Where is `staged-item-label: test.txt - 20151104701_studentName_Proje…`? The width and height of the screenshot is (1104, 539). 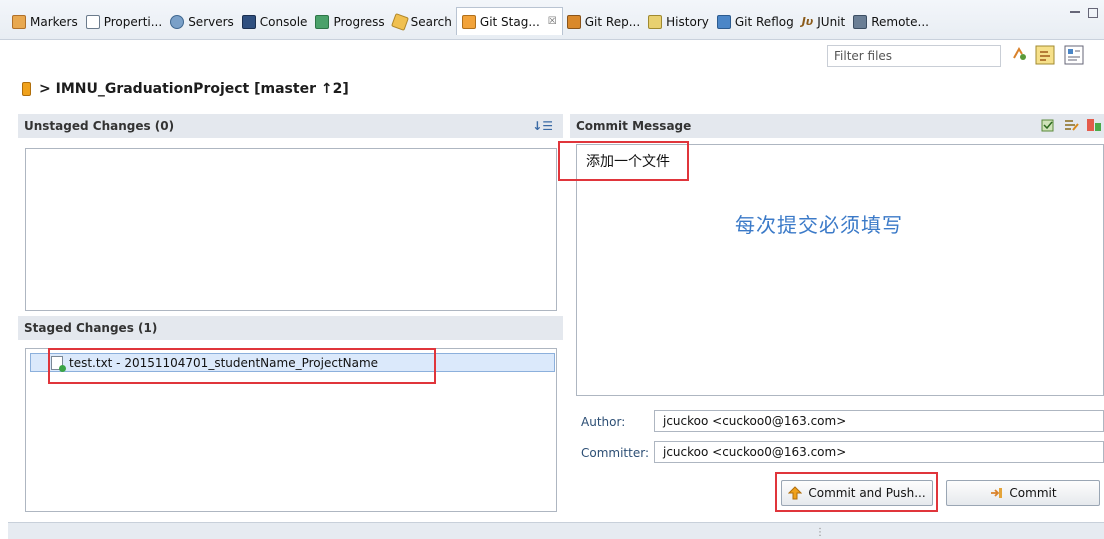
staged-item-label: test.txt - 20151104701_studentName_Proje… is located at coordinates (224, 362).